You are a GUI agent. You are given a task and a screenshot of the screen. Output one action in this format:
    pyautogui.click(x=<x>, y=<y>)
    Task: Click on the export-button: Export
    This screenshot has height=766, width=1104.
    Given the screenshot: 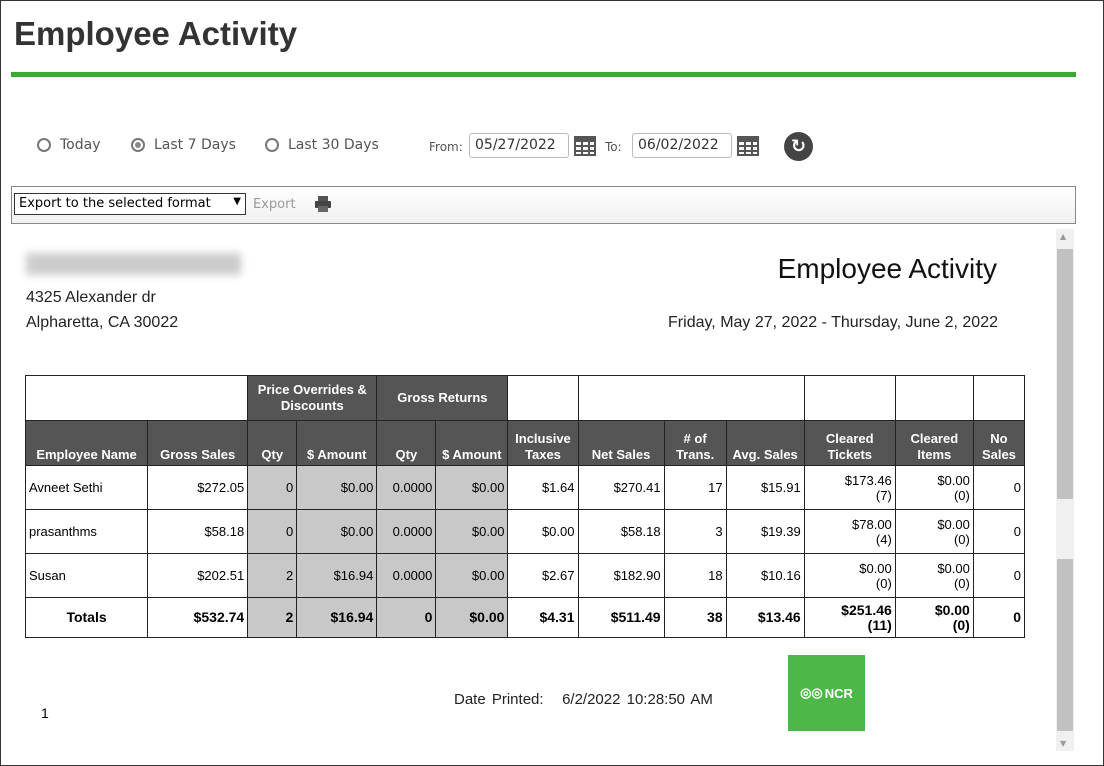 What is the action you would take?
    pyautogui.click(x=274, y=204)
    